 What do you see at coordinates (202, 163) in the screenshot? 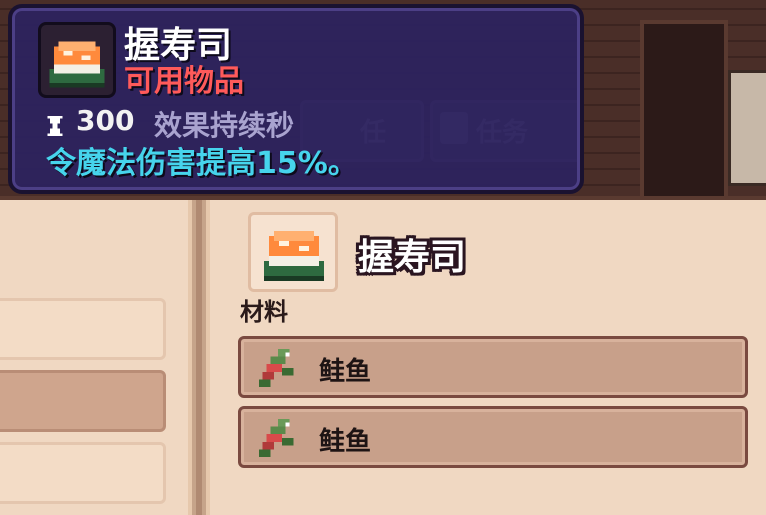
I see `effect-description: 令魔法伤害提高15%。` at bounding box center [202, 163].